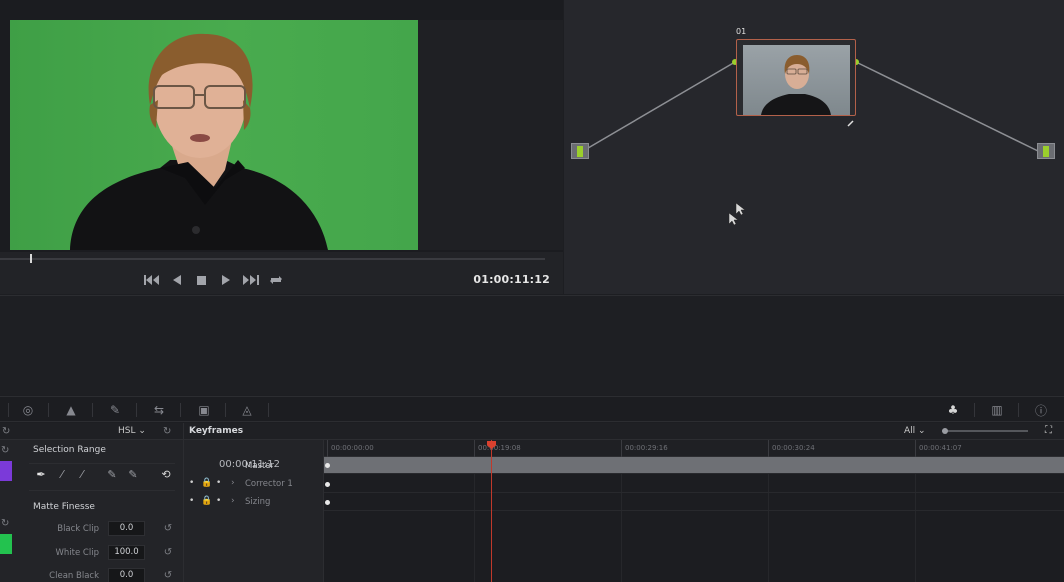 Image resolution: width=1064 pixels, height=582 pixels. Describe the element at coordinates (177, 280) in the screenshot. I see `play-reverse-button` at that location.